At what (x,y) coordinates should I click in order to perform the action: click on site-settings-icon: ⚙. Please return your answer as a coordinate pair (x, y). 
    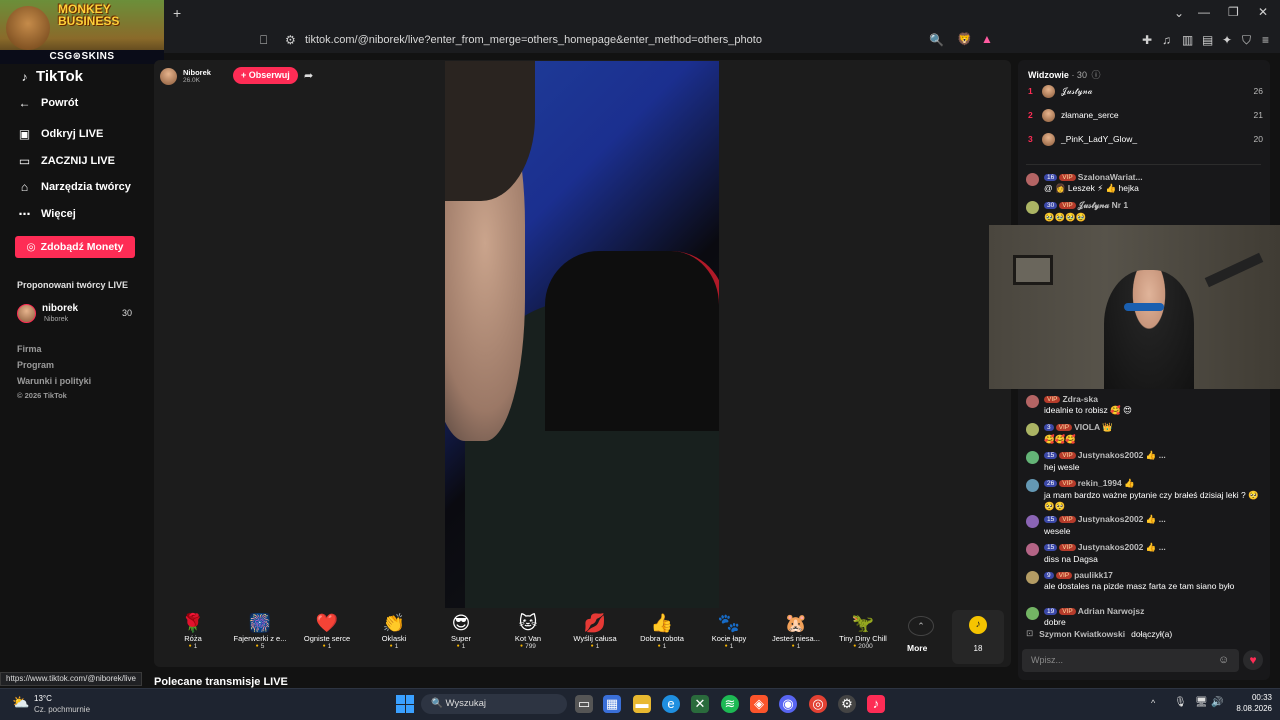
    Looking at the image, I should click on (290, 40).